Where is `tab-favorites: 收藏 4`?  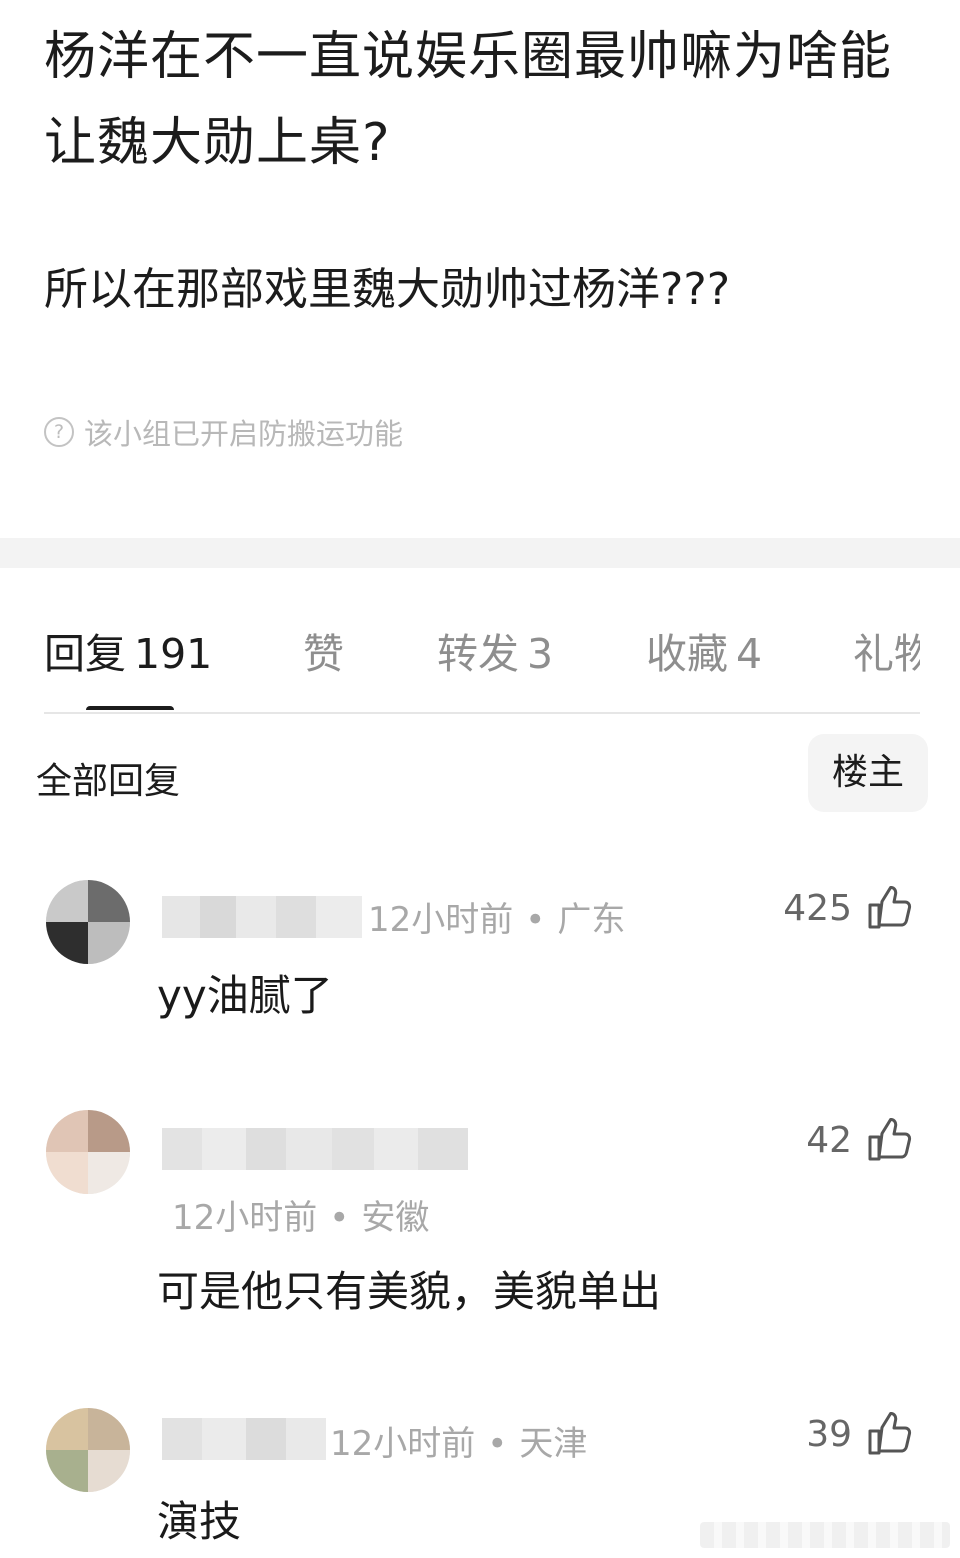
tab-favorites: 收藏 4 is located at coordinates (704, 650).